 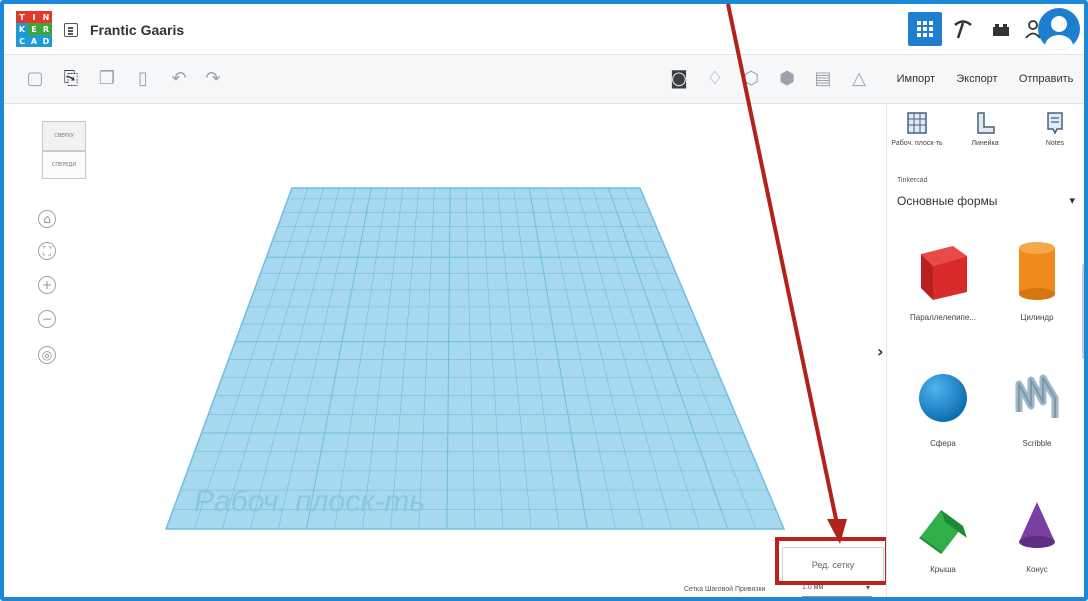 What do you see at coordinates (544, 29) in the screenshot?
I see `title-bar: T I N K E R C A D Frantic Gaaris` at bounding box center [544, 29].